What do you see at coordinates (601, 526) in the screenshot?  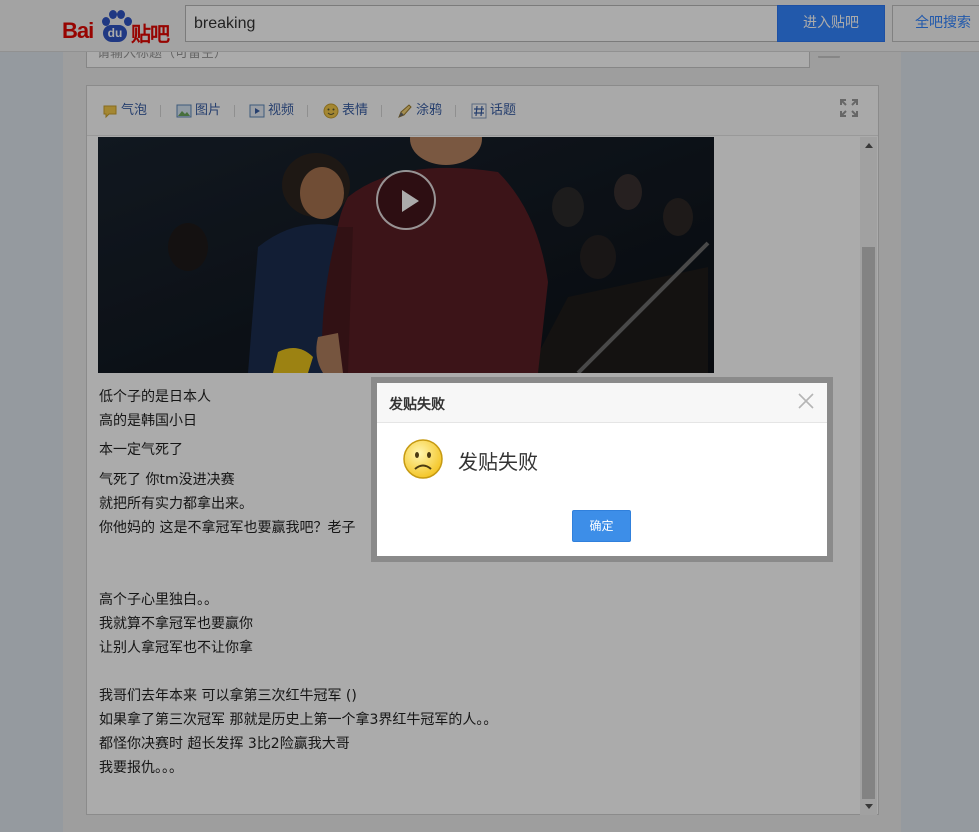 I see `confirm-button: 确定` at bounding box center [601, 526].